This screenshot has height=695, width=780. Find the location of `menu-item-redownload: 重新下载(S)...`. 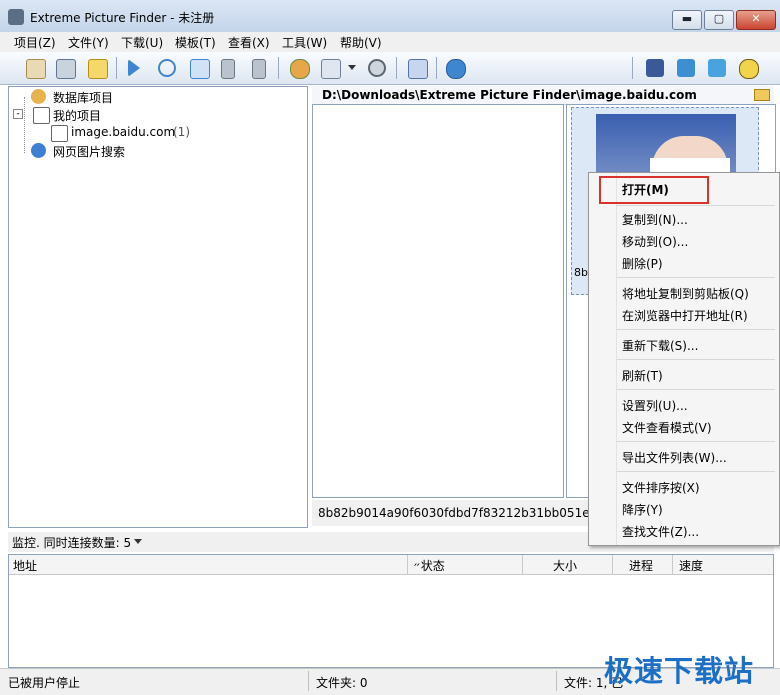

menu-item-redownload: 重新下载(S)... is located at coordinates (660, 345).